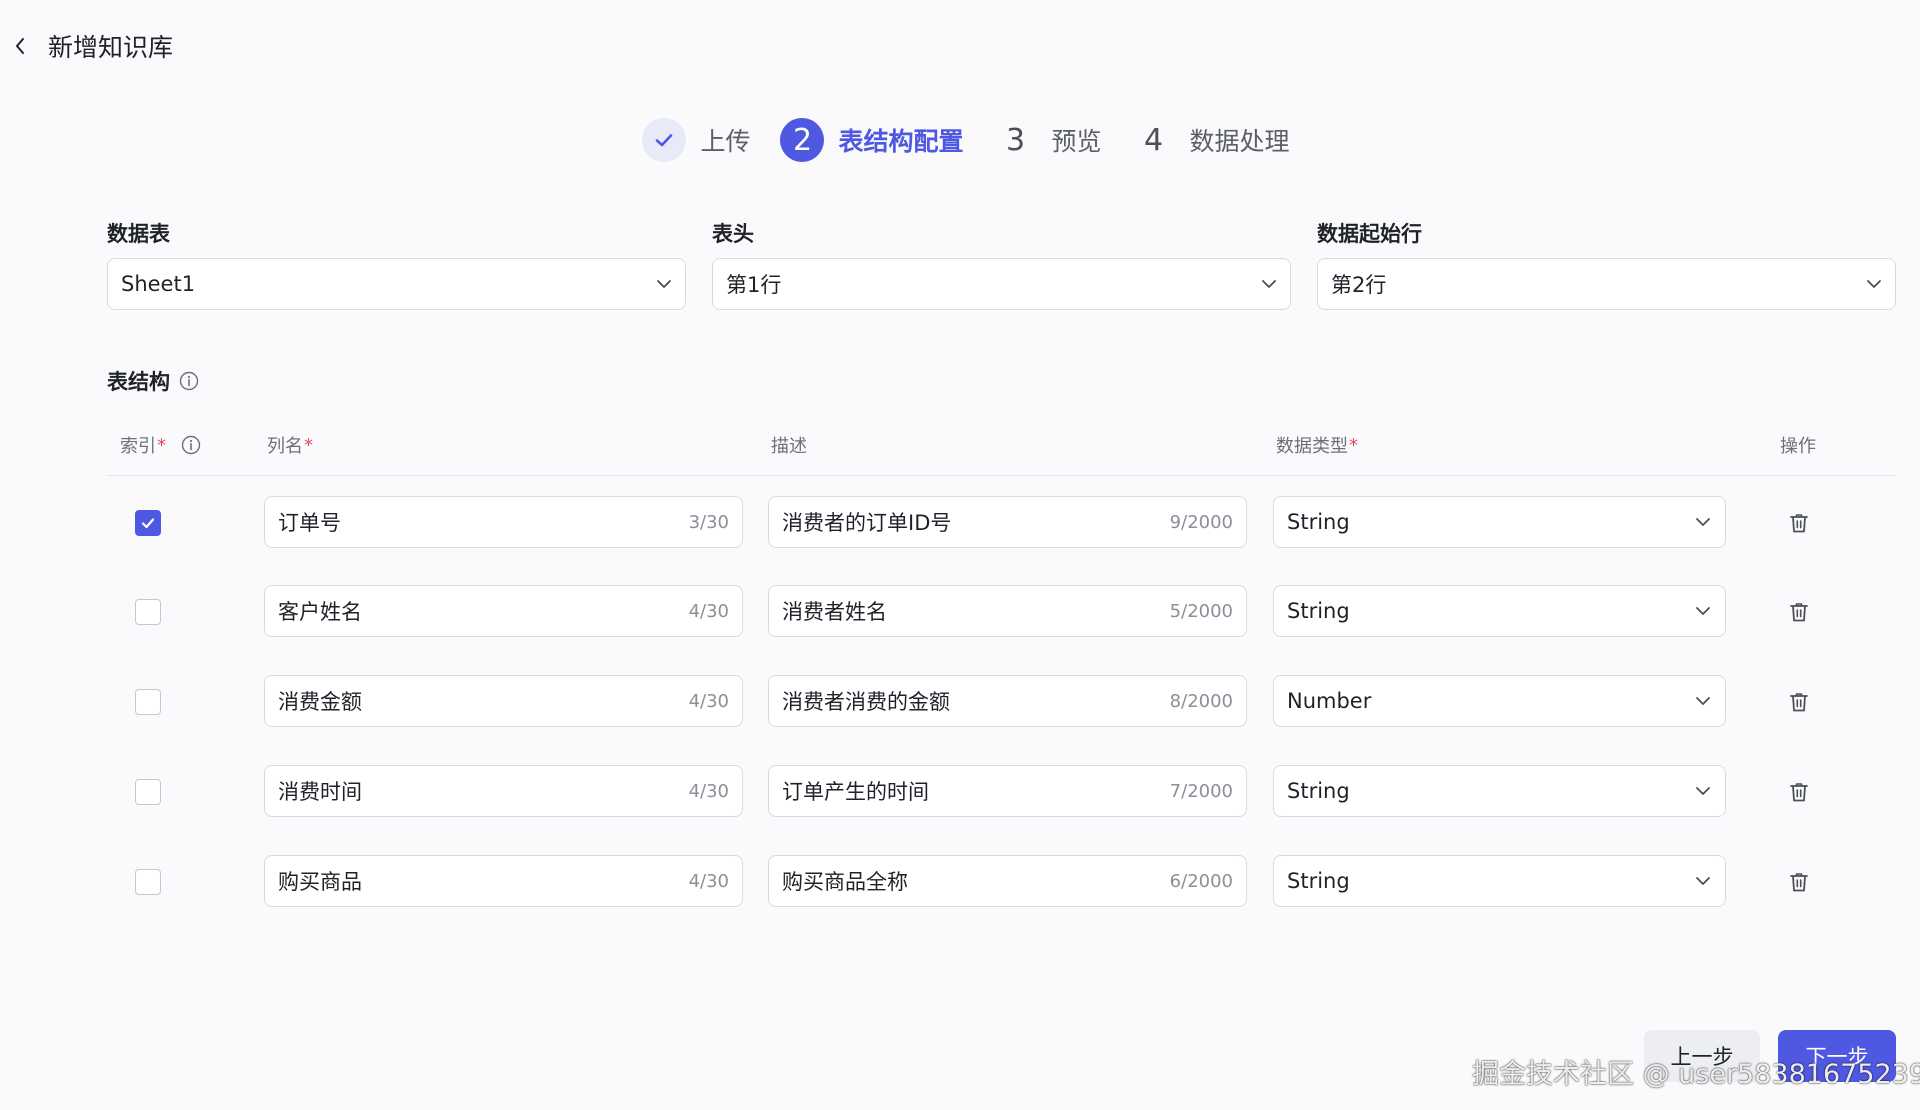 The image size is (1920, 1110). I want to click on step-preview: 3 预览, so click(1048, 140).